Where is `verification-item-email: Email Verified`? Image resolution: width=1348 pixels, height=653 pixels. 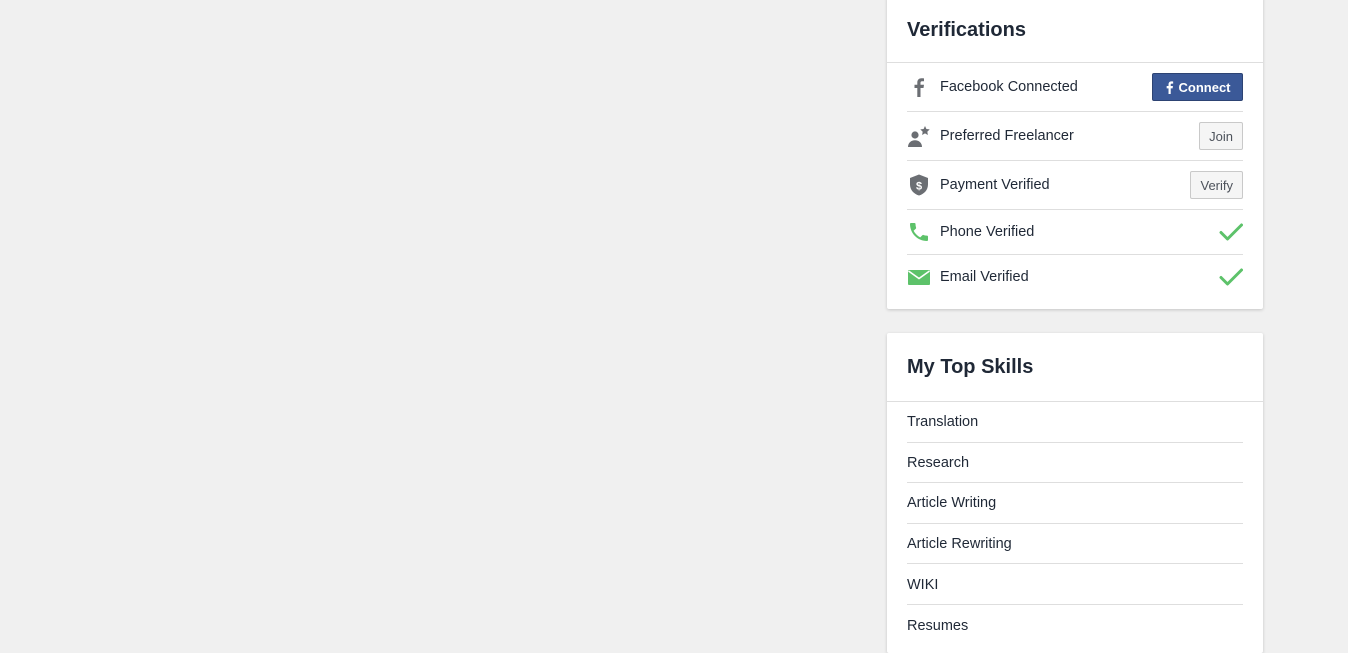 verification-item-email: Email Verified is located at coordinates (1075, 277).